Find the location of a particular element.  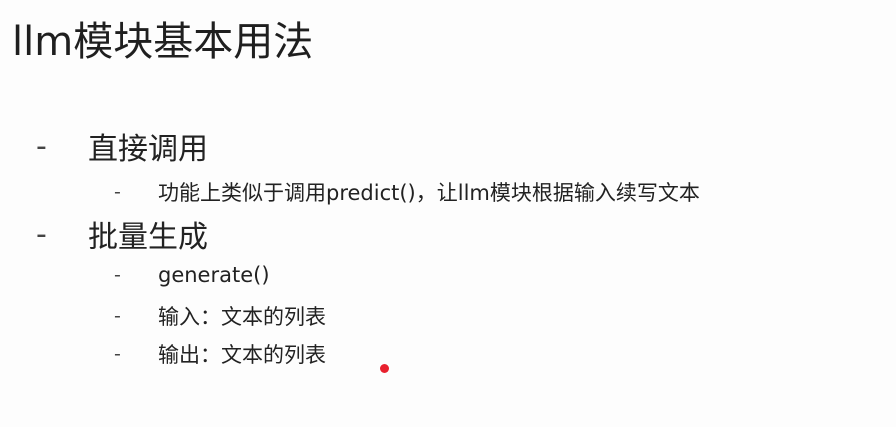

bullet-text: generate() is located at coordinates (214, 275).